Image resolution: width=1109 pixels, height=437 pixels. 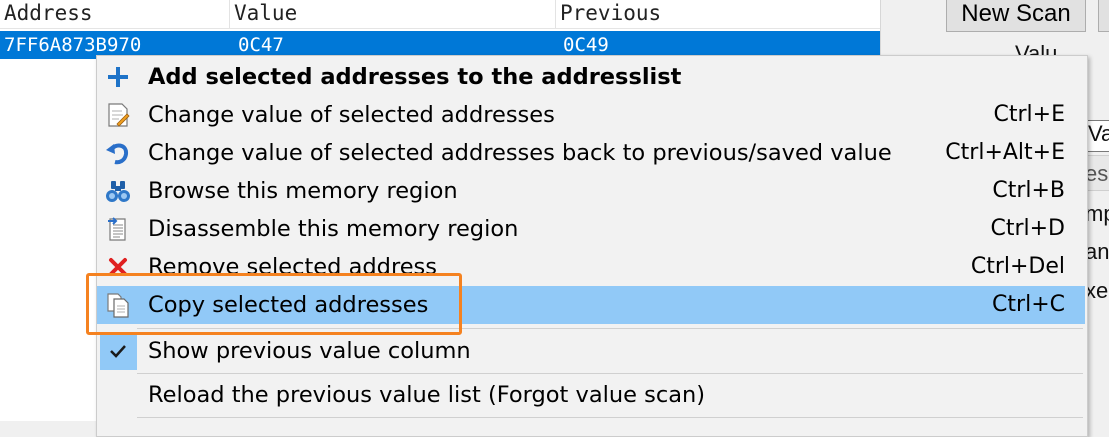 I want to click on column-header-previous: Previous, so click(x=718, y=14).